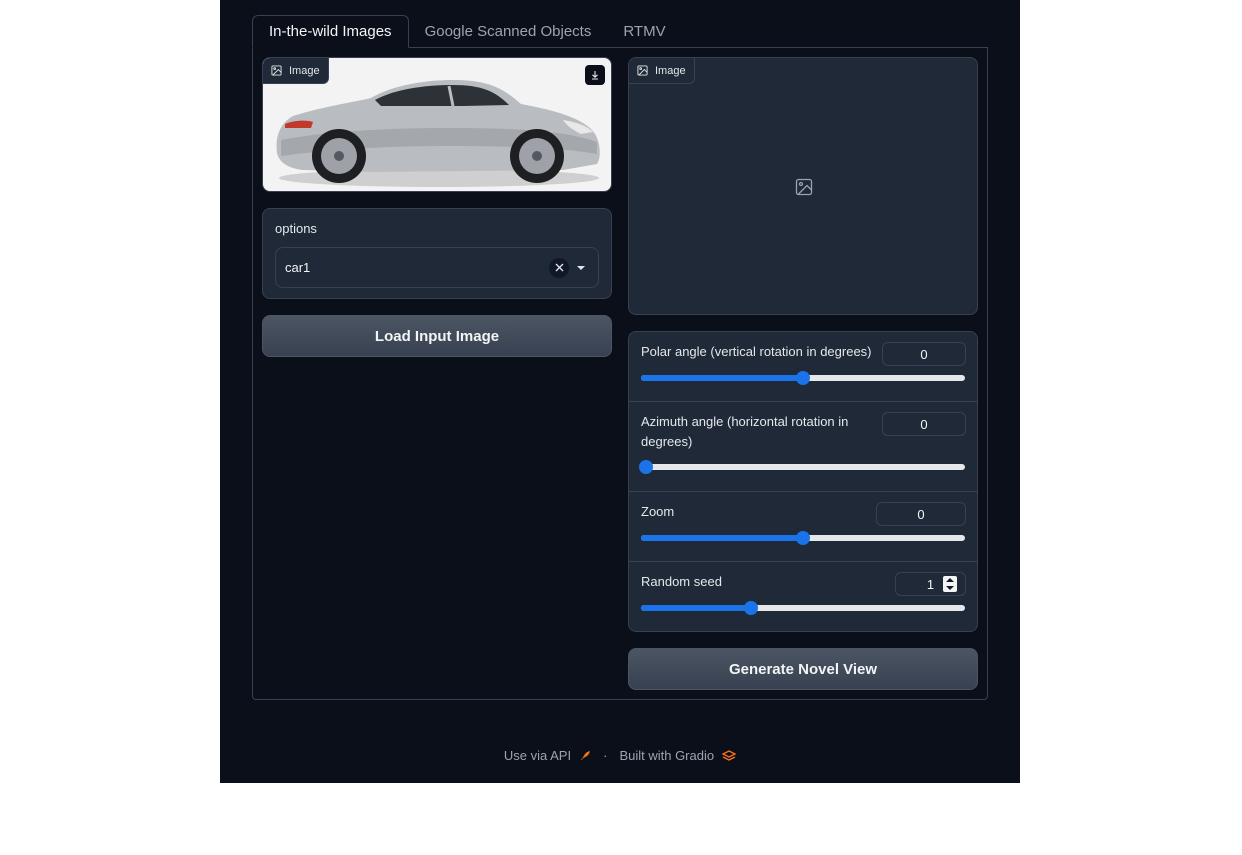  I want to click on zoom-fill, so click(722, 538).